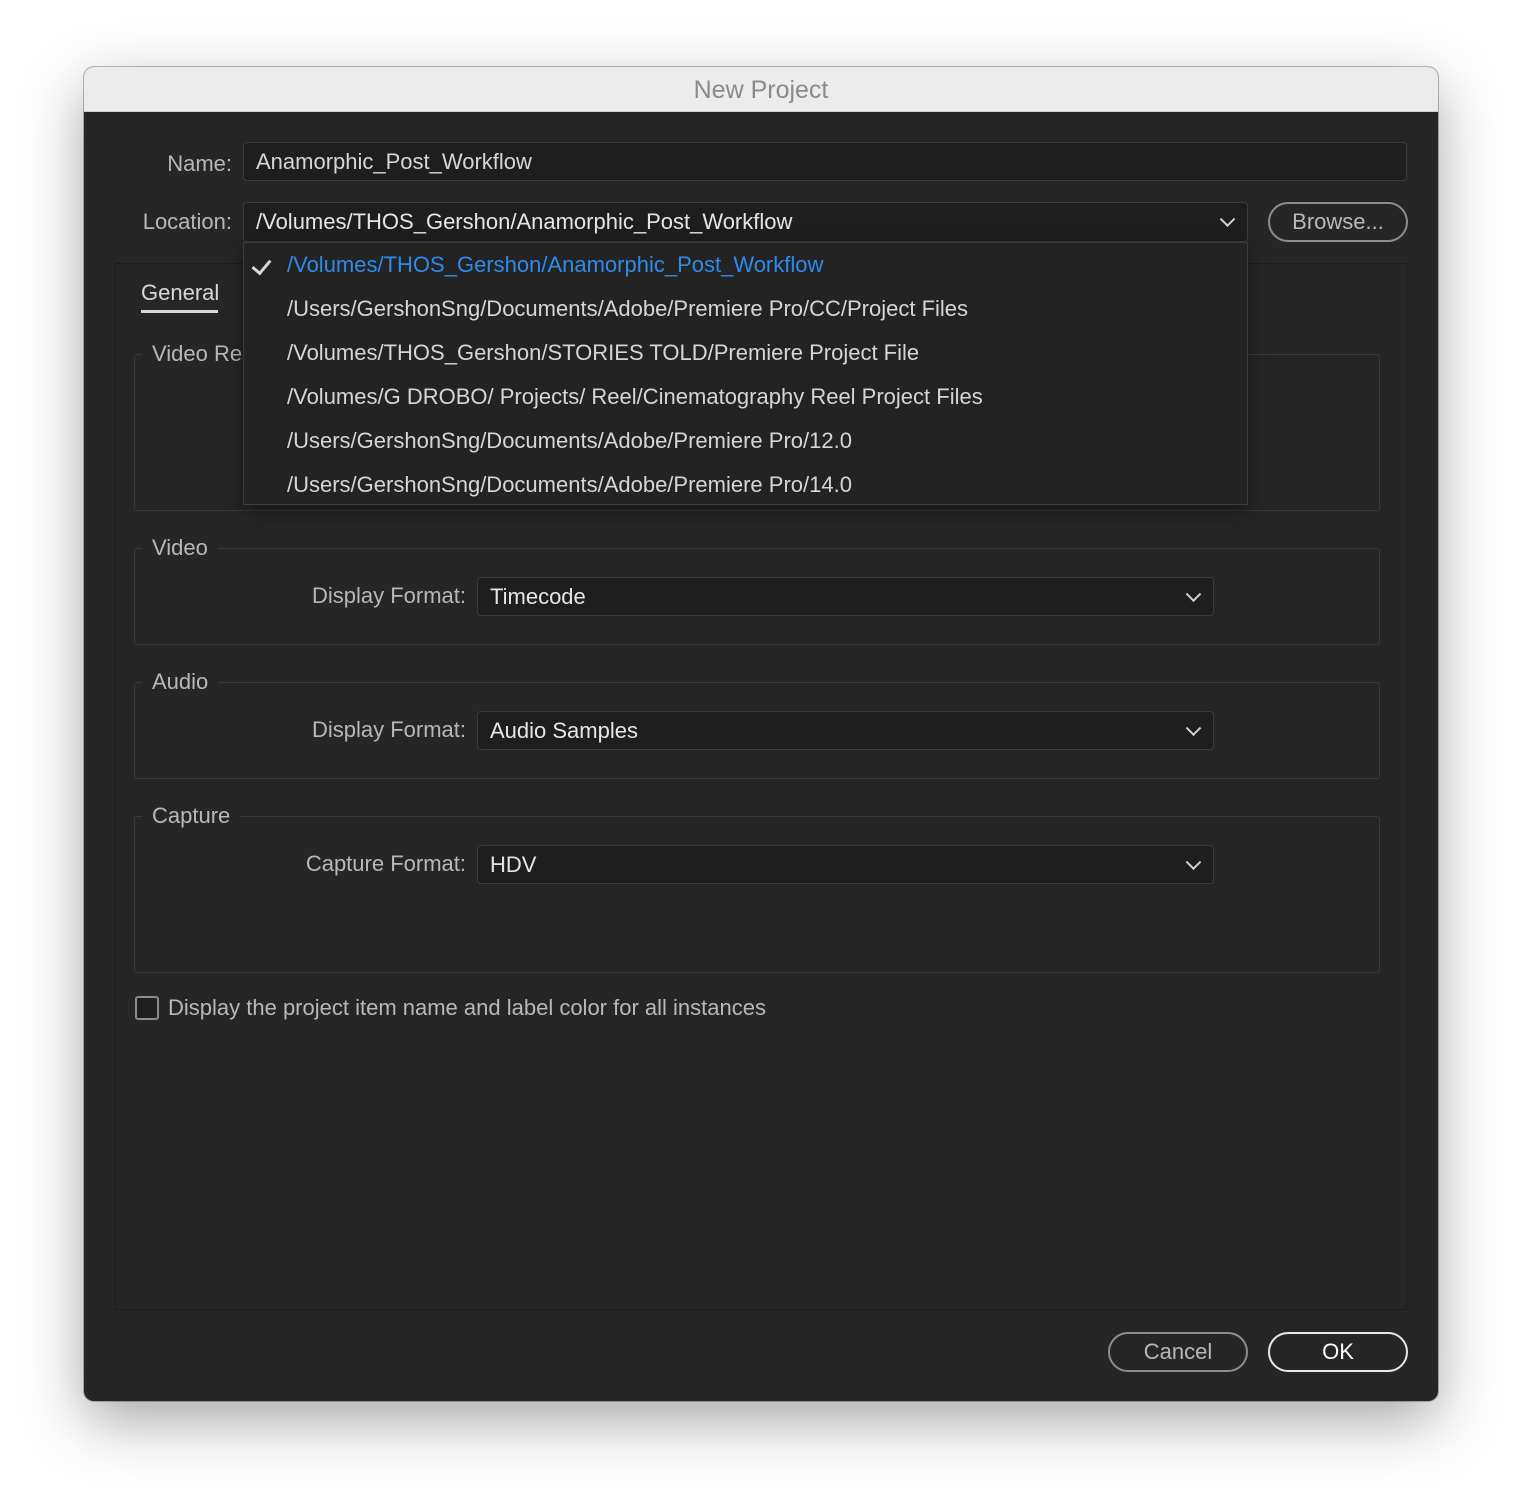 The height and width of the screenshot is (1502, 1522). Describe the element at coordinates (388, 729) in the screenshot. I see `audio-display-format-label: Display Format:` at that location.